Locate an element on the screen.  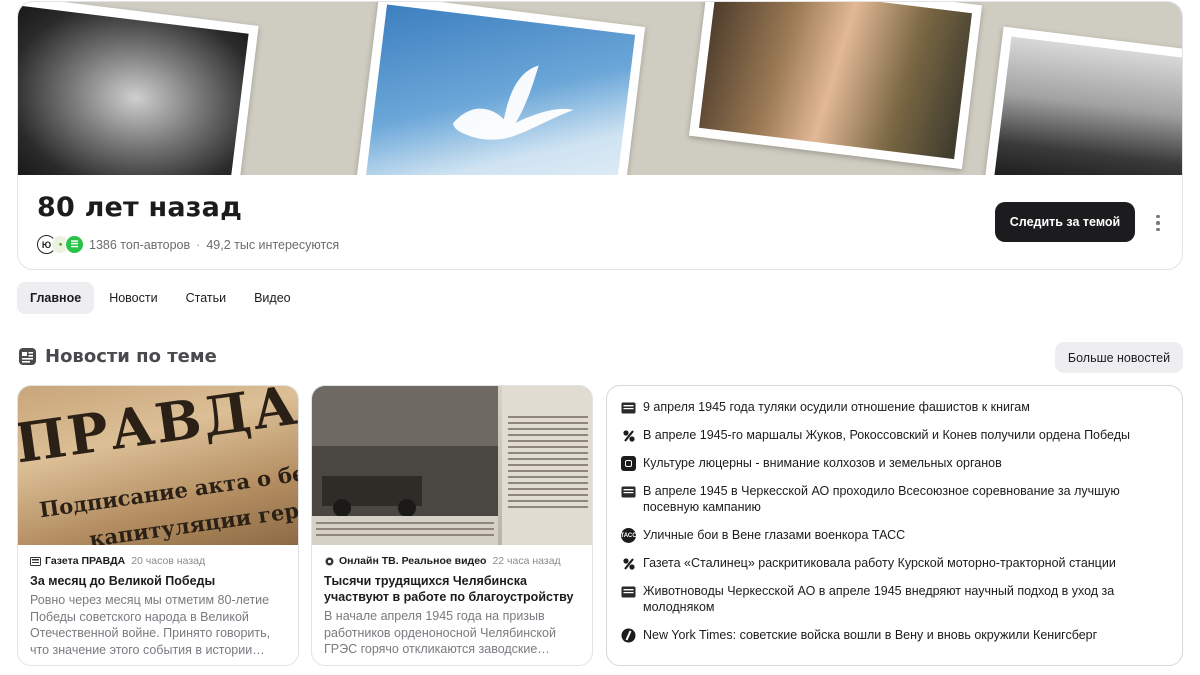
source-time: 22 часа назад is located at coordinates (526, 561).